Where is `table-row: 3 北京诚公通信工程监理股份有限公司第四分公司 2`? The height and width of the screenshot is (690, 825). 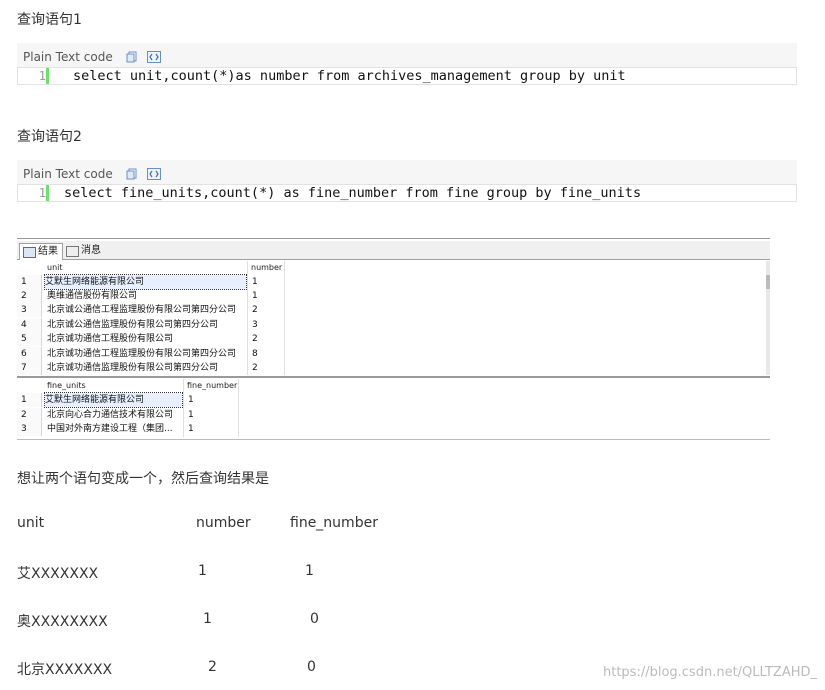 table-row: 3 北京诚公通信工程监理股份有限公司第四分公司 2 is located at coordinates (152, 310).